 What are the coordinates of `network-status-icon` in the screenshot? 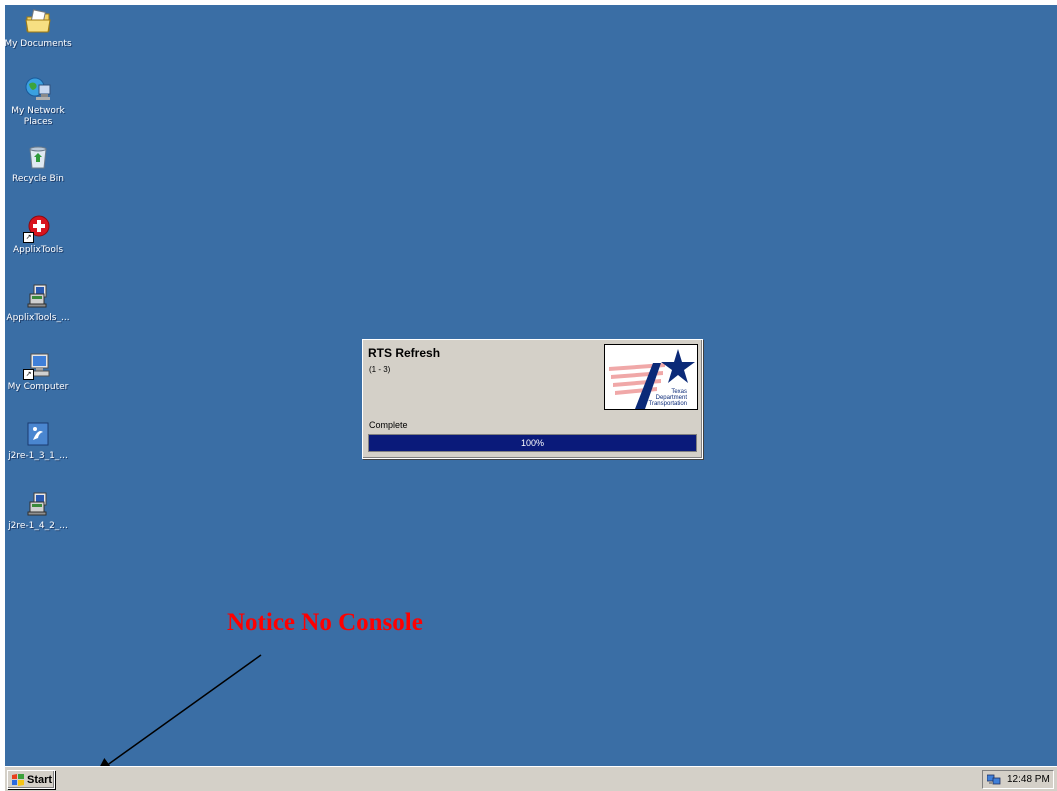 It's located at (994, 780).